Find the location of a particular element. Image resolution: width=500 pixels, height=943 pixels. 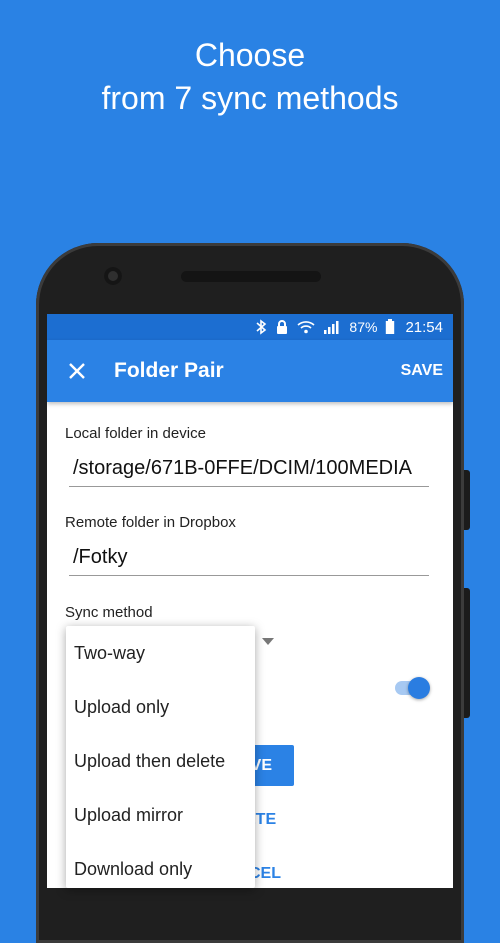

menu-item-download-only: Download only is located at coordinates (160, 865).